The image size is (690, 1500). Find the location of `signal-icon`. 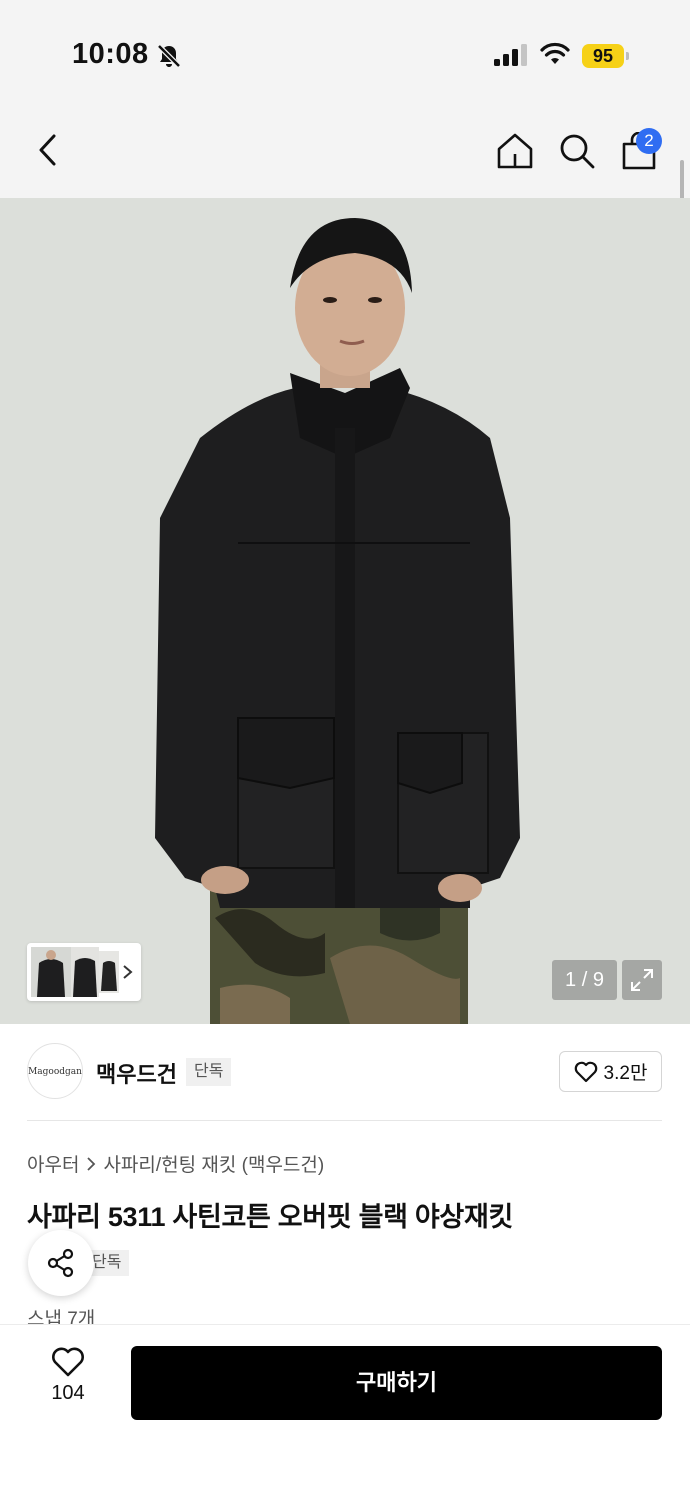

signal-icon is located at coordinates (510, 55).